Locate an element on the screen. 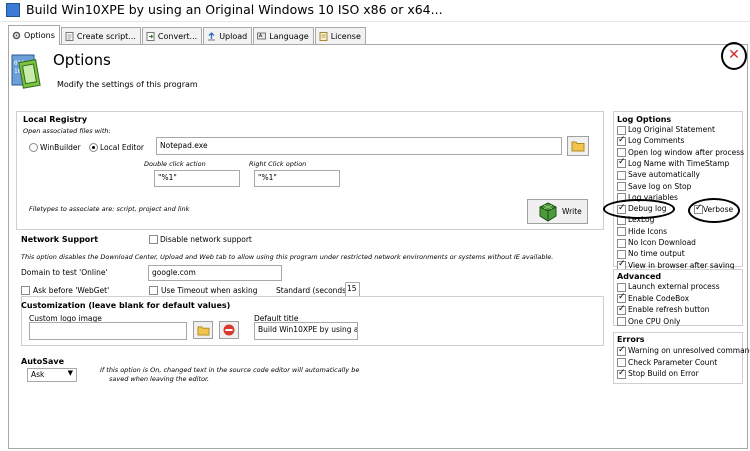 This screenshot has height=451, width=750. tab-label: Options is located at coordinates (39, 35).